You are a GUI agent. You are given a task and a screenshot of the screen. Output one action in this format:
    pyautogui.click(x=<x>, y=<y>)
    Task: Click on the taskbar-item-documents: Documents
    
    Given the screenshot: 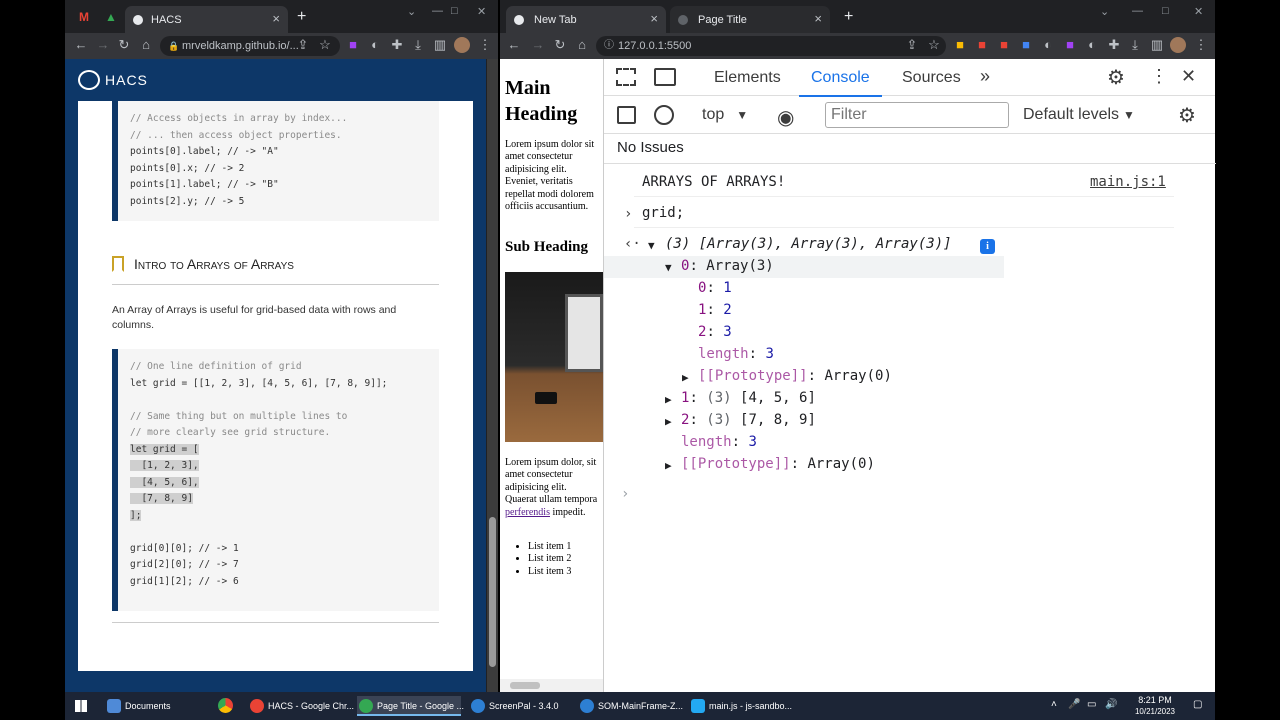 What is the action you would take?
    pyautogui.click(x=155, y=706)
    